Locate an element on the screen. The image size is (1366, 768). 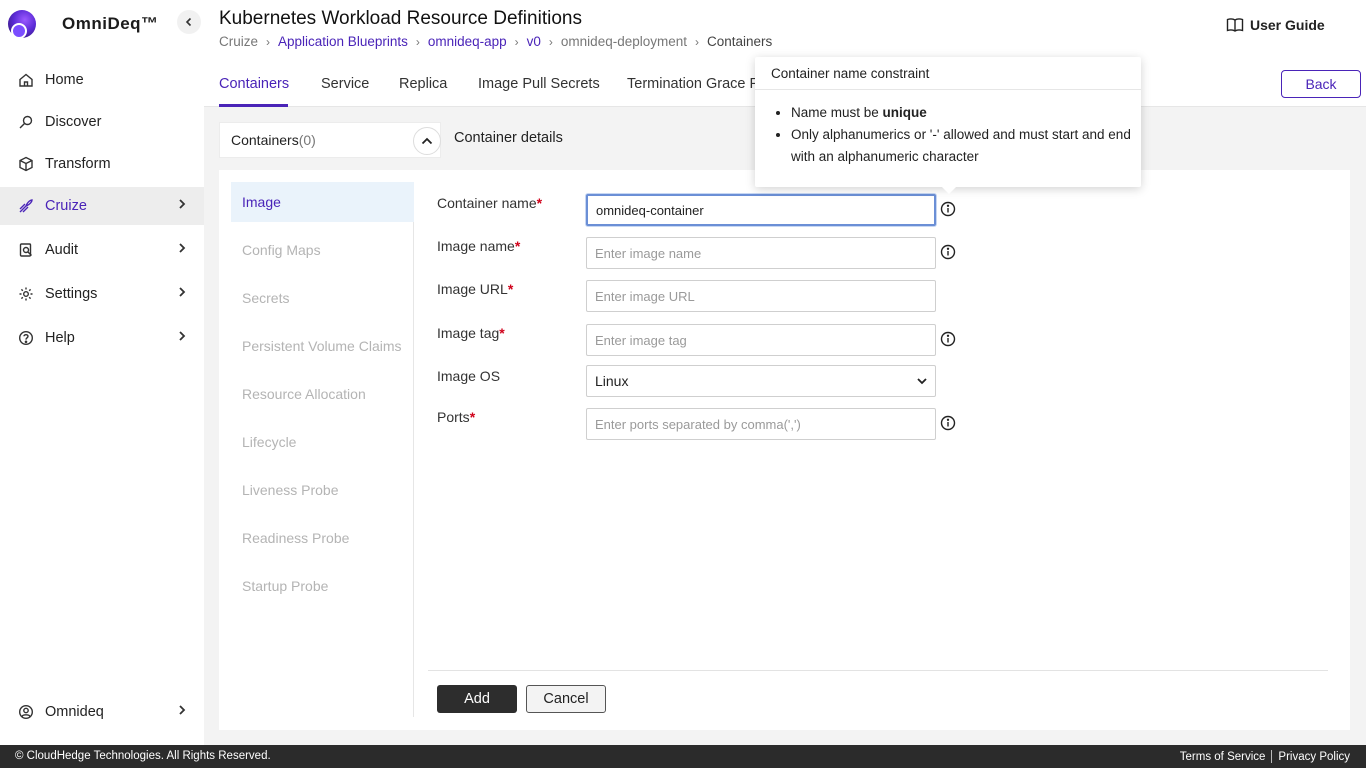
footer-separator is located at coordinates (1272, 756).